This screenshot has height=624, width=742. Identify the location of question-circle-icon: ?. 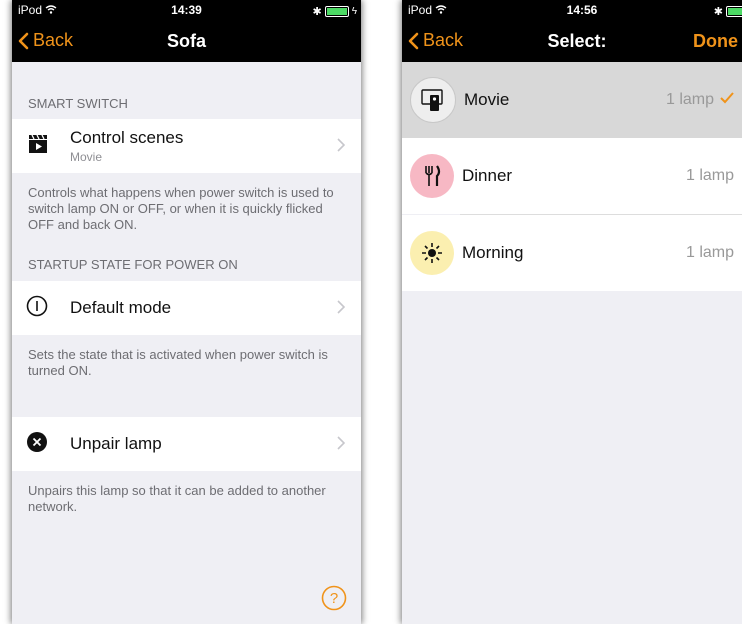
(334, 600).